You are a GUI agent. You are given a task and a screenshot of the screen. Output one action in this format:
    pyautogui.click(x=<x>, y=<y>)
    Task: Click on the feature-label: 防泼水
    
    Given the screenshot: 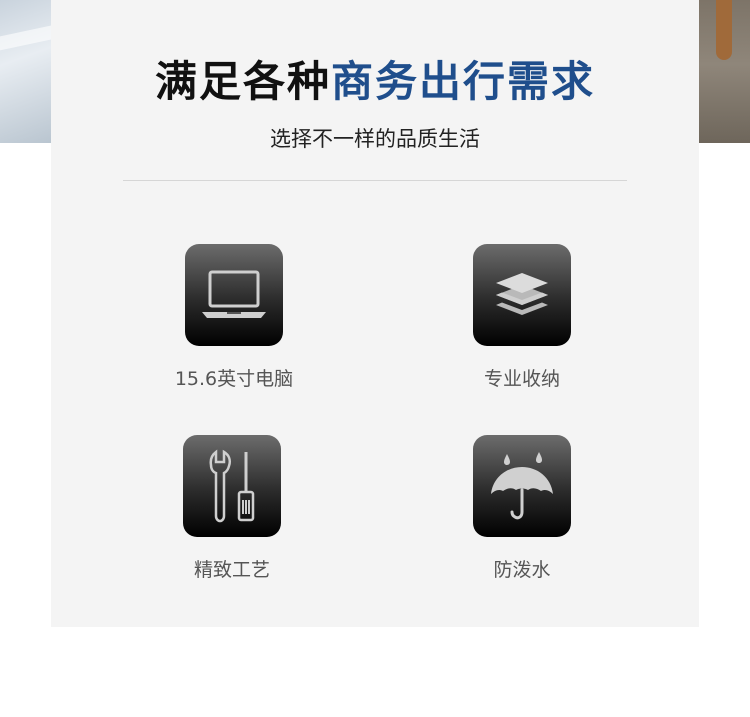 What is the action you would take?
    pyautogui.click(x=522, y=570)
    